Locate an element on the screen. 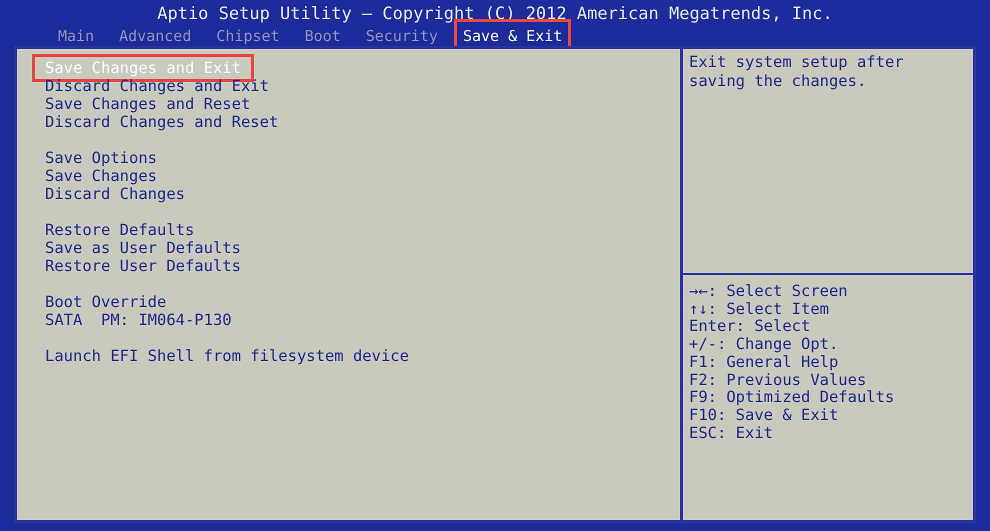  menu-tab: Save & Exit is located at coordinates (512, 35).